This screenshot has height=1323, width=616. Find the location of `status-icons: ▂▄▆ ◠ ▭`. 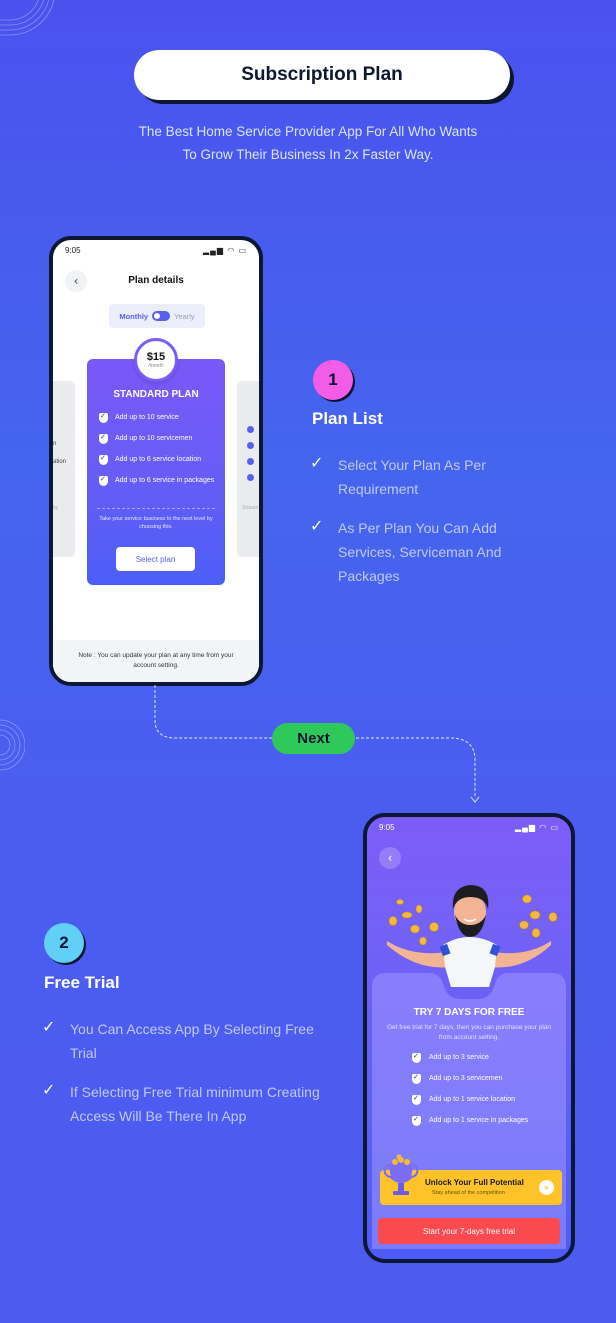

status-icons: ▂▄▆ ◠ ▭ is located at coordinates (225, 250).